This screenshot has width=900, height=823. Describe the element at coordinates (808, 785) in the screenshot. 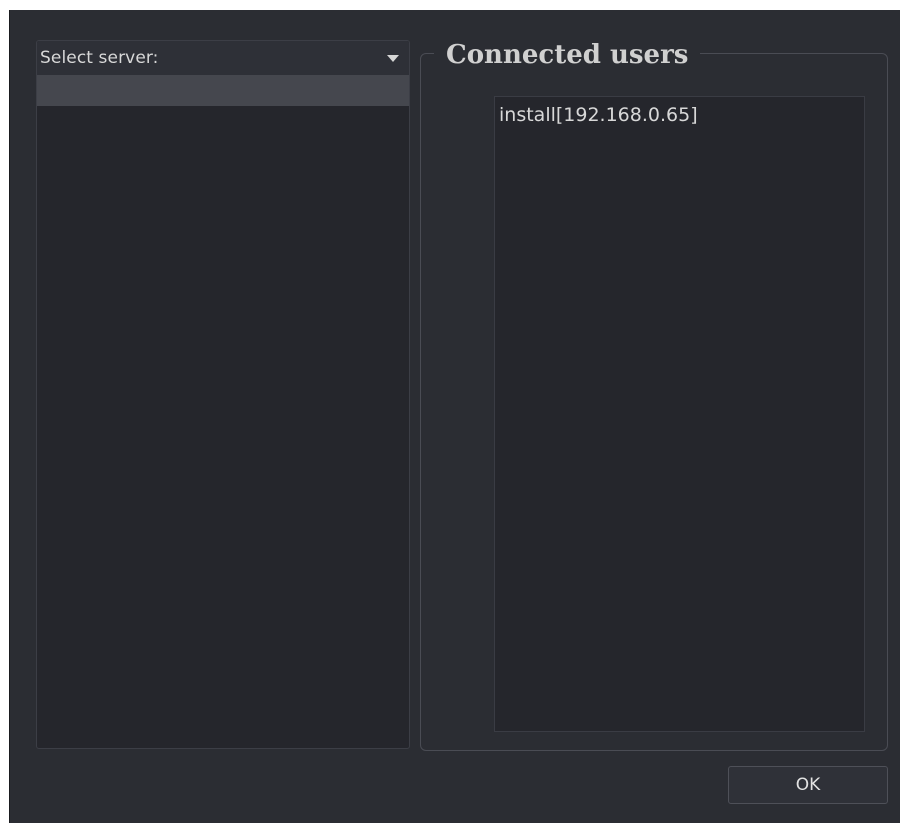

I see `ok-button: OK` at that location.